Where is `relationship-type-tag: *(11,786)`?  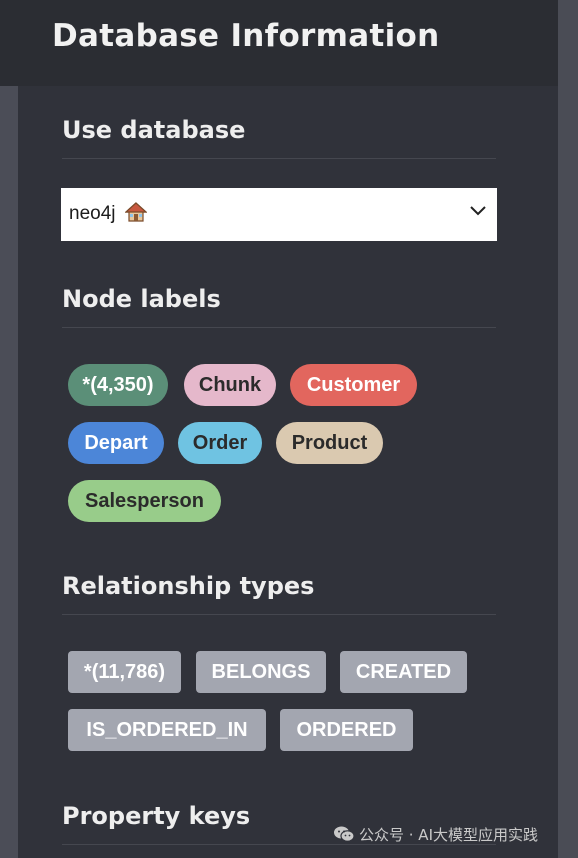 relationship-type-tag: *(11,786) is located at coordinates (124, 672).